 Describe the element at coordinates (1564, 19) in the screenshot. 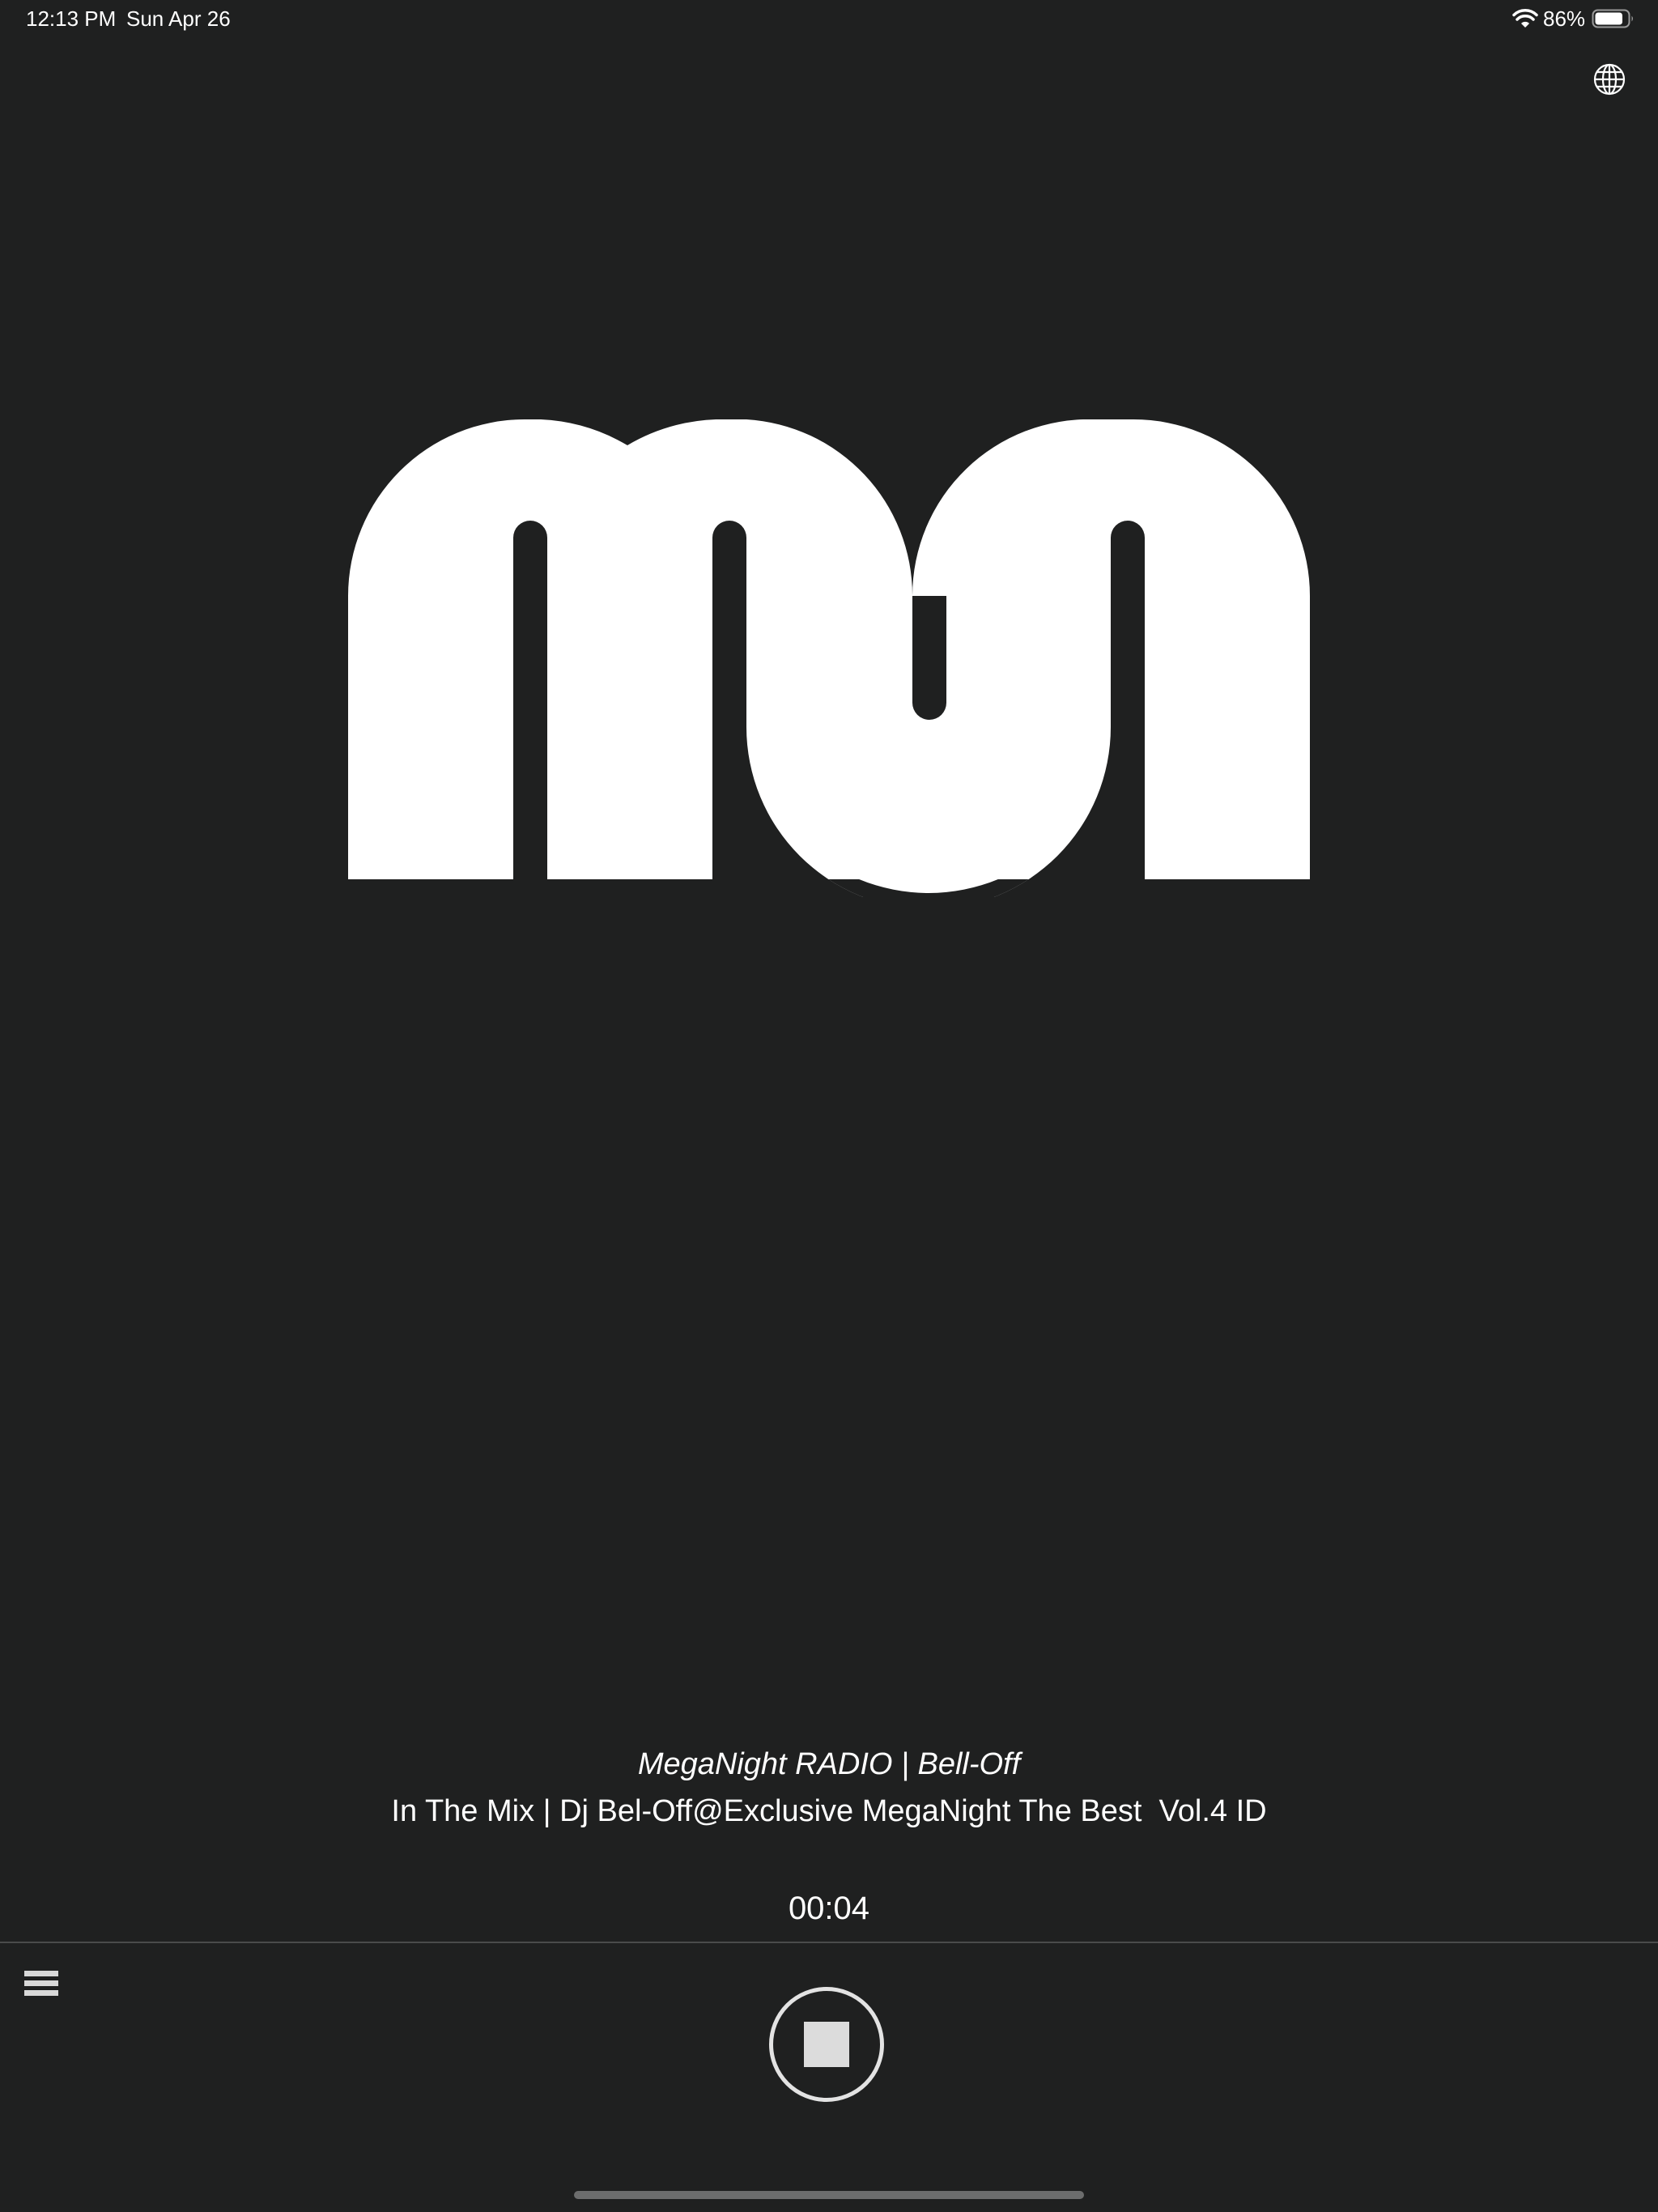

I see `battery-percent: 86%` at that location.